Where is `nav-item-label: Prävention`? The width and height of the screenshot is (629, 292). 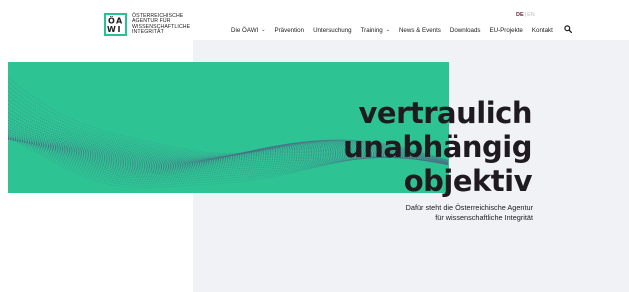 nav-item-label: Prävention is located at coordinates (289, 30).